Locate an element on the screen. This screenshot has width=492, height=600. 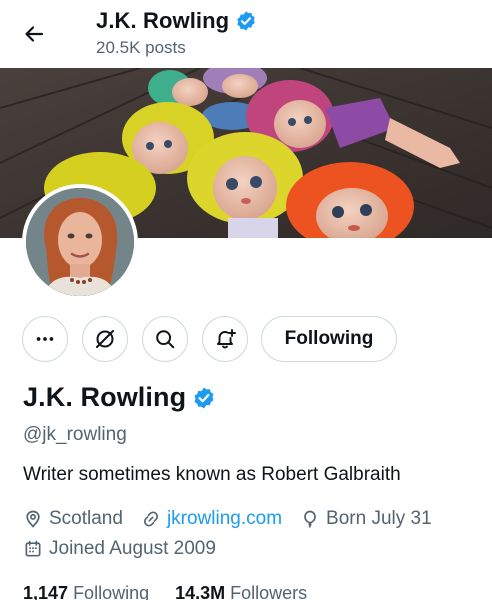
search-icon is located at coordinates (165, 339).